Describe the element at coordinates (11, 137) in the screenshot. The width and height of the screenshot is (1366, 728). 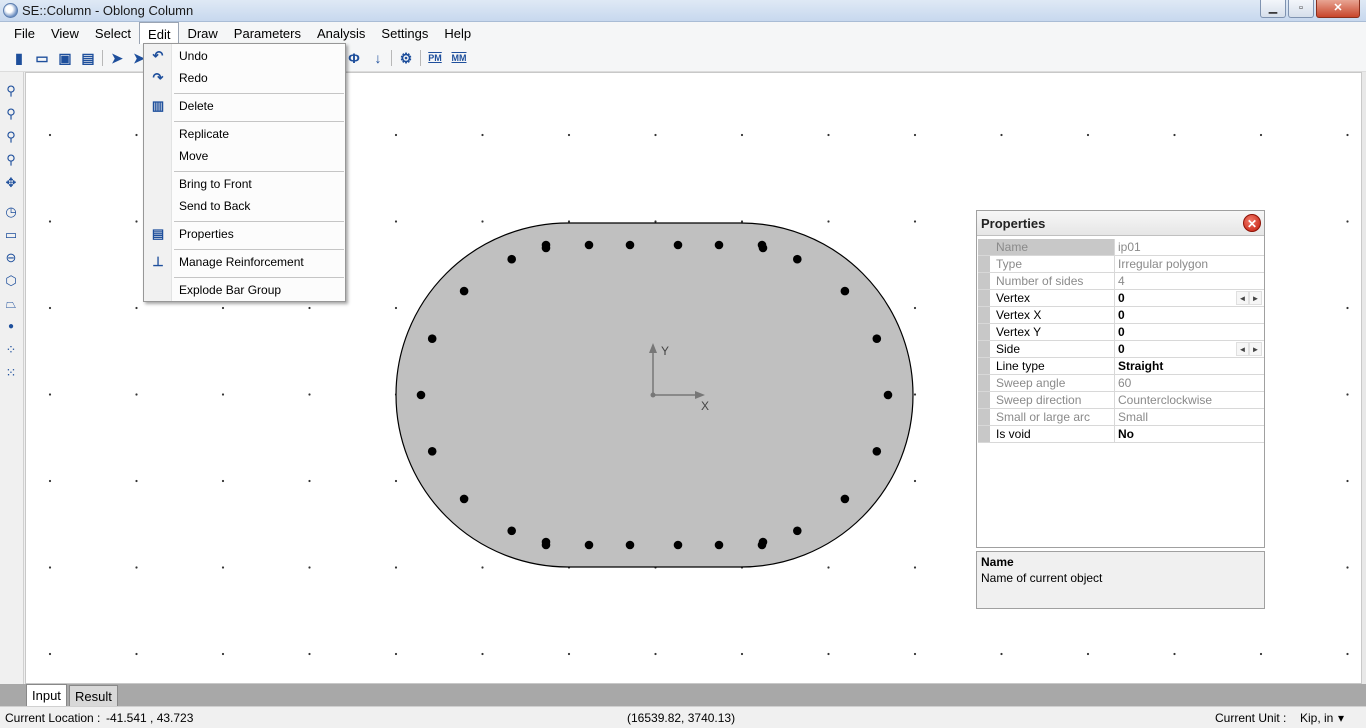
I see `zoom-out-icon: ⚲` at that location.